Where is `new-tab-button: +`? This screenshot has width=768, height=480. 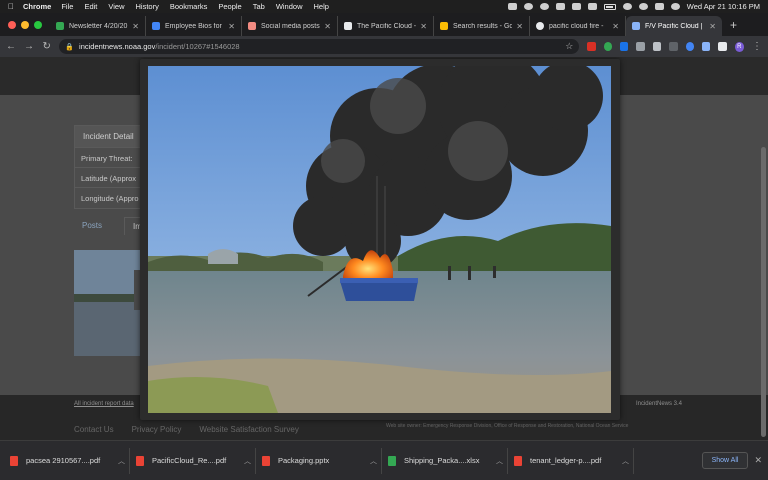
new-tab-button: + is located at coordinates (733, 25).